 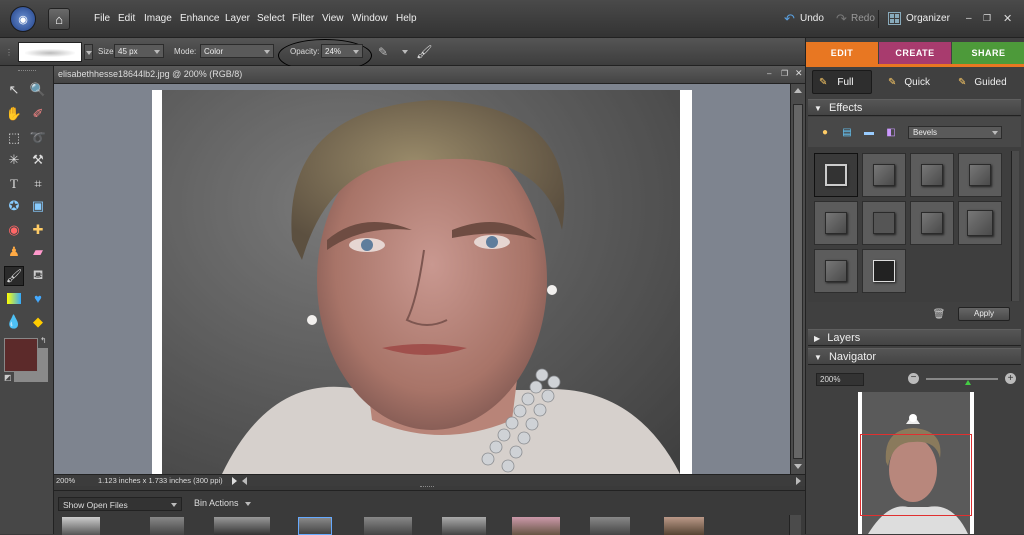 What do you see at coordinates (962, 379) in the screenshot?
I see `navigator-zoom-slider` at bounding box center [962, 379].